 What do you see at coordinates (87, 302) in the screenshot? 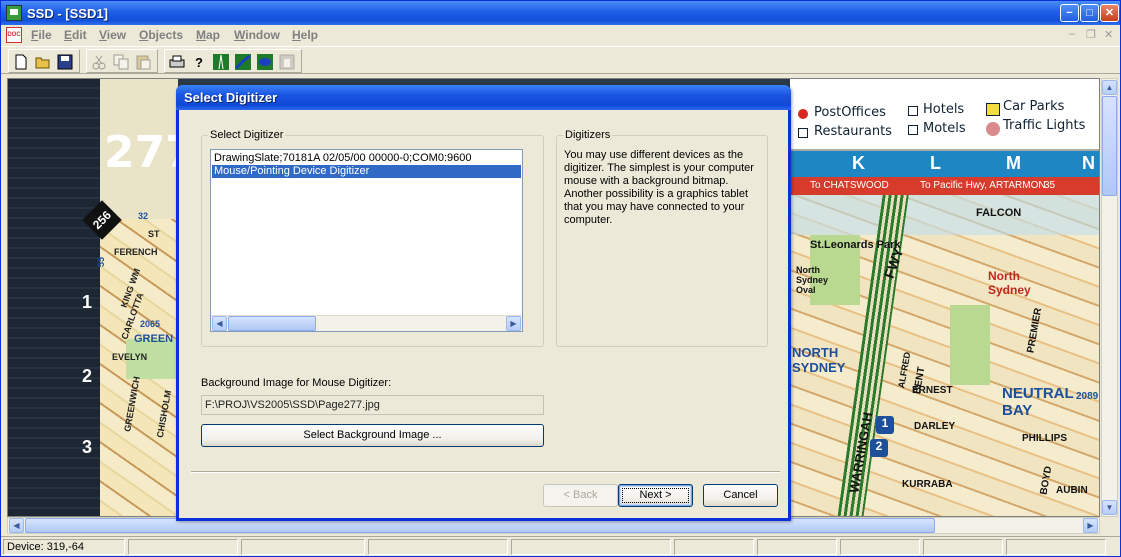
I see `map-row-label: 1` at bounding box center [87, 302].